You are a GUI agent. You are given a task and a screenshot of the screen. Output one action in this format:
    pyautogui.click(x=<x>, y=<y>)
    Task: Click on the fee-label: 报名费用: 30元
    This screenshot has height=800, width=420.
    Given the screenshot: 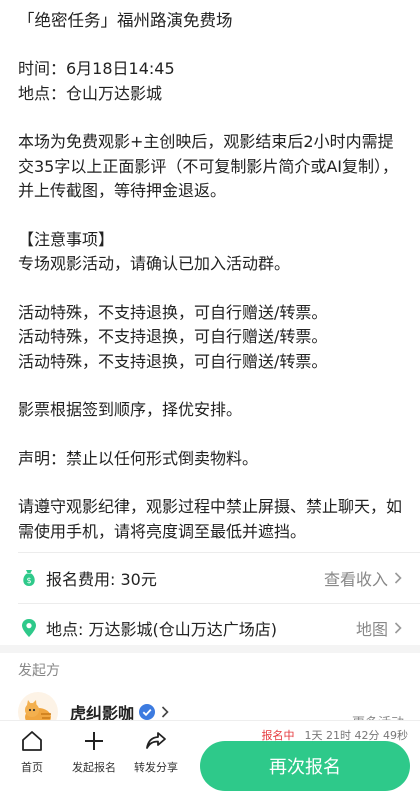 What is the action you would take?
    pyautogui.click(x=101, y=579)
    